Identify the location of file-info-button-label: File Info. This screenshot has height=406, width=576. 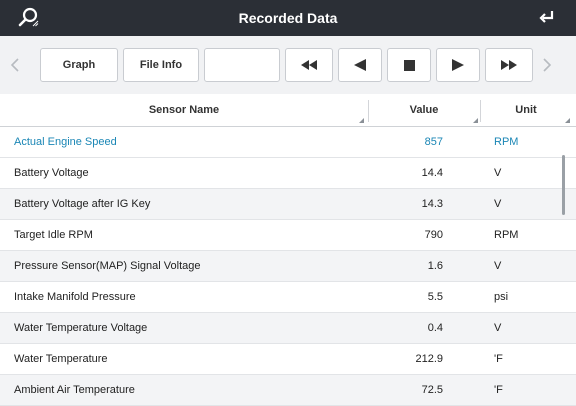
(161, 65).